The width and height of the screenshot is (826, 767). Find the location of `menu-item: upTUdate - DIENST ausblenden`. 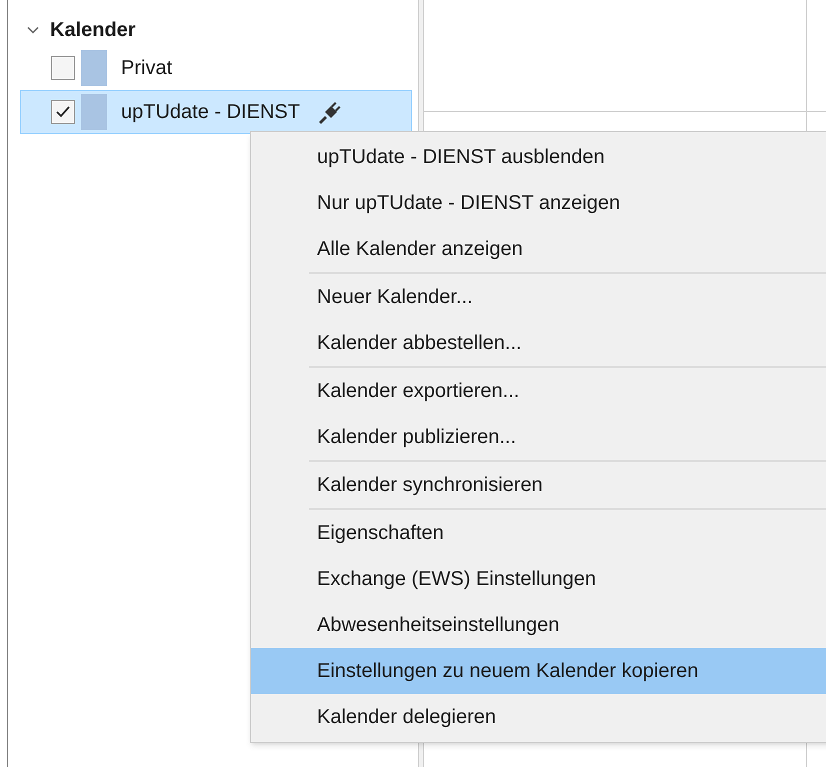

menu-item: upTUdate - DIENST ausblenden is located at coordinates (538, 157).